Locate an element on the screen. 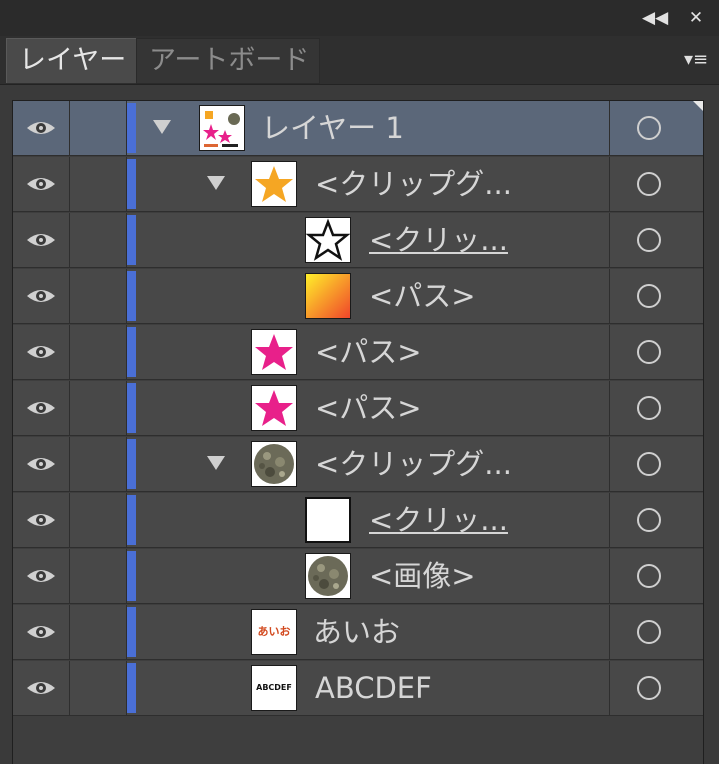 This screenshot has width=719, height=764. panel-menu-icon: ▾≡ is located at coordinates (696, 60).